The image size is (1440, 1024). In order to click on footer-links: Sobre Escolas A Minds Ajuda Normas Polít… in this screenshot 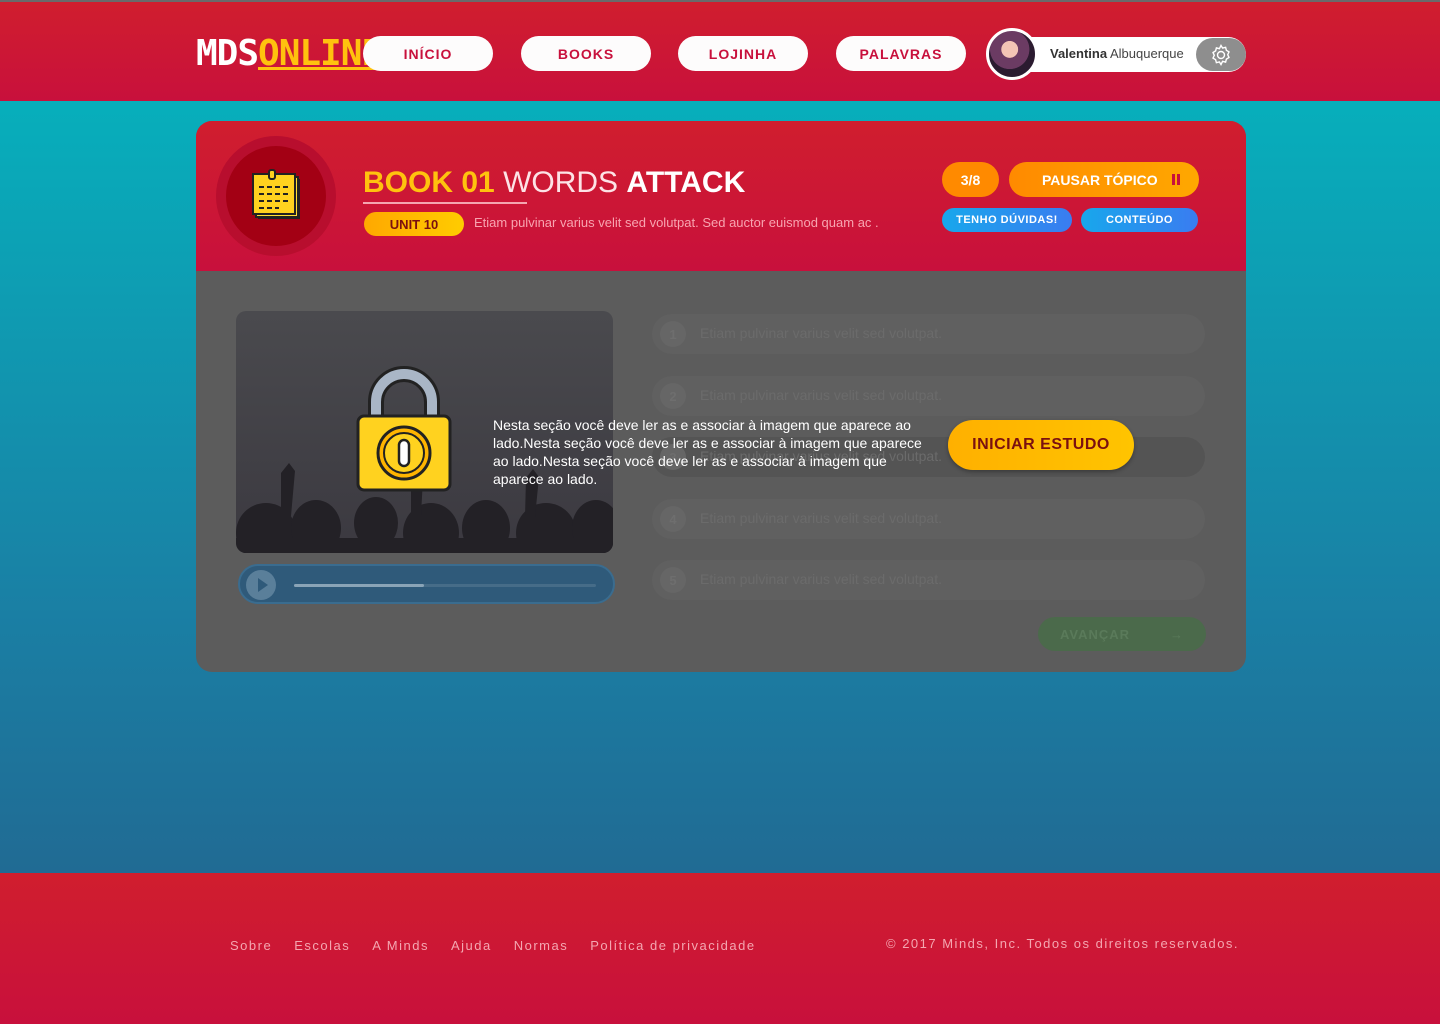, I will do `click(504, 945)`.